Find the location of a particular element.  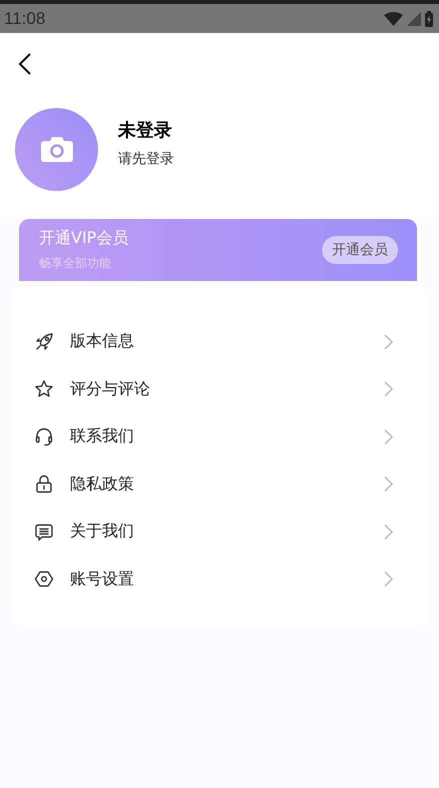

signal-icon is located at coordinates (414, 19).